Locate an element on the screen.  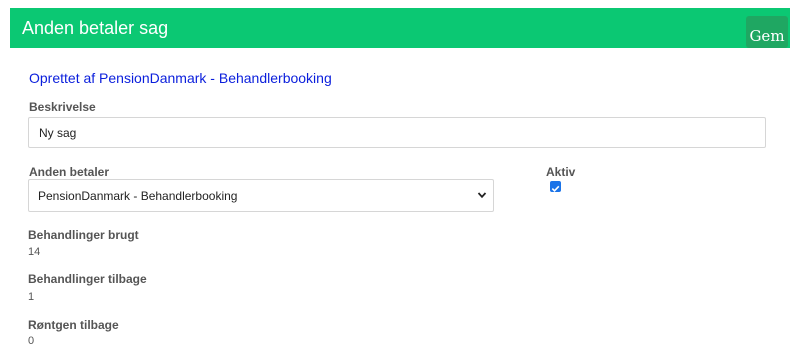
description-label: Beskrivelse is located at coordinates (62, 107).